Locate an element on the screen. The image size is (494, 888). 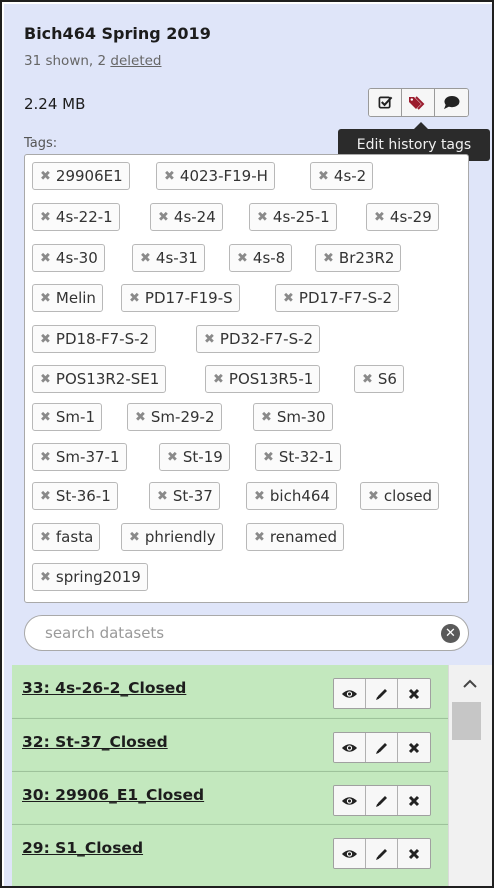
scroll-up-button is located at coordinates (470, 683).